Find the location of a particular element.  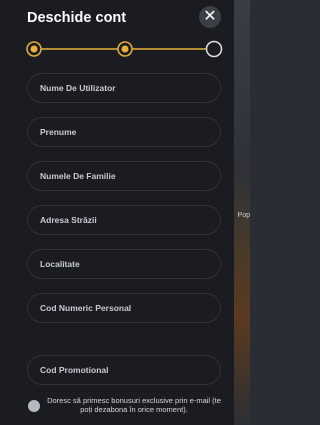

background-page: Pop is located at coordinates (242, 212).